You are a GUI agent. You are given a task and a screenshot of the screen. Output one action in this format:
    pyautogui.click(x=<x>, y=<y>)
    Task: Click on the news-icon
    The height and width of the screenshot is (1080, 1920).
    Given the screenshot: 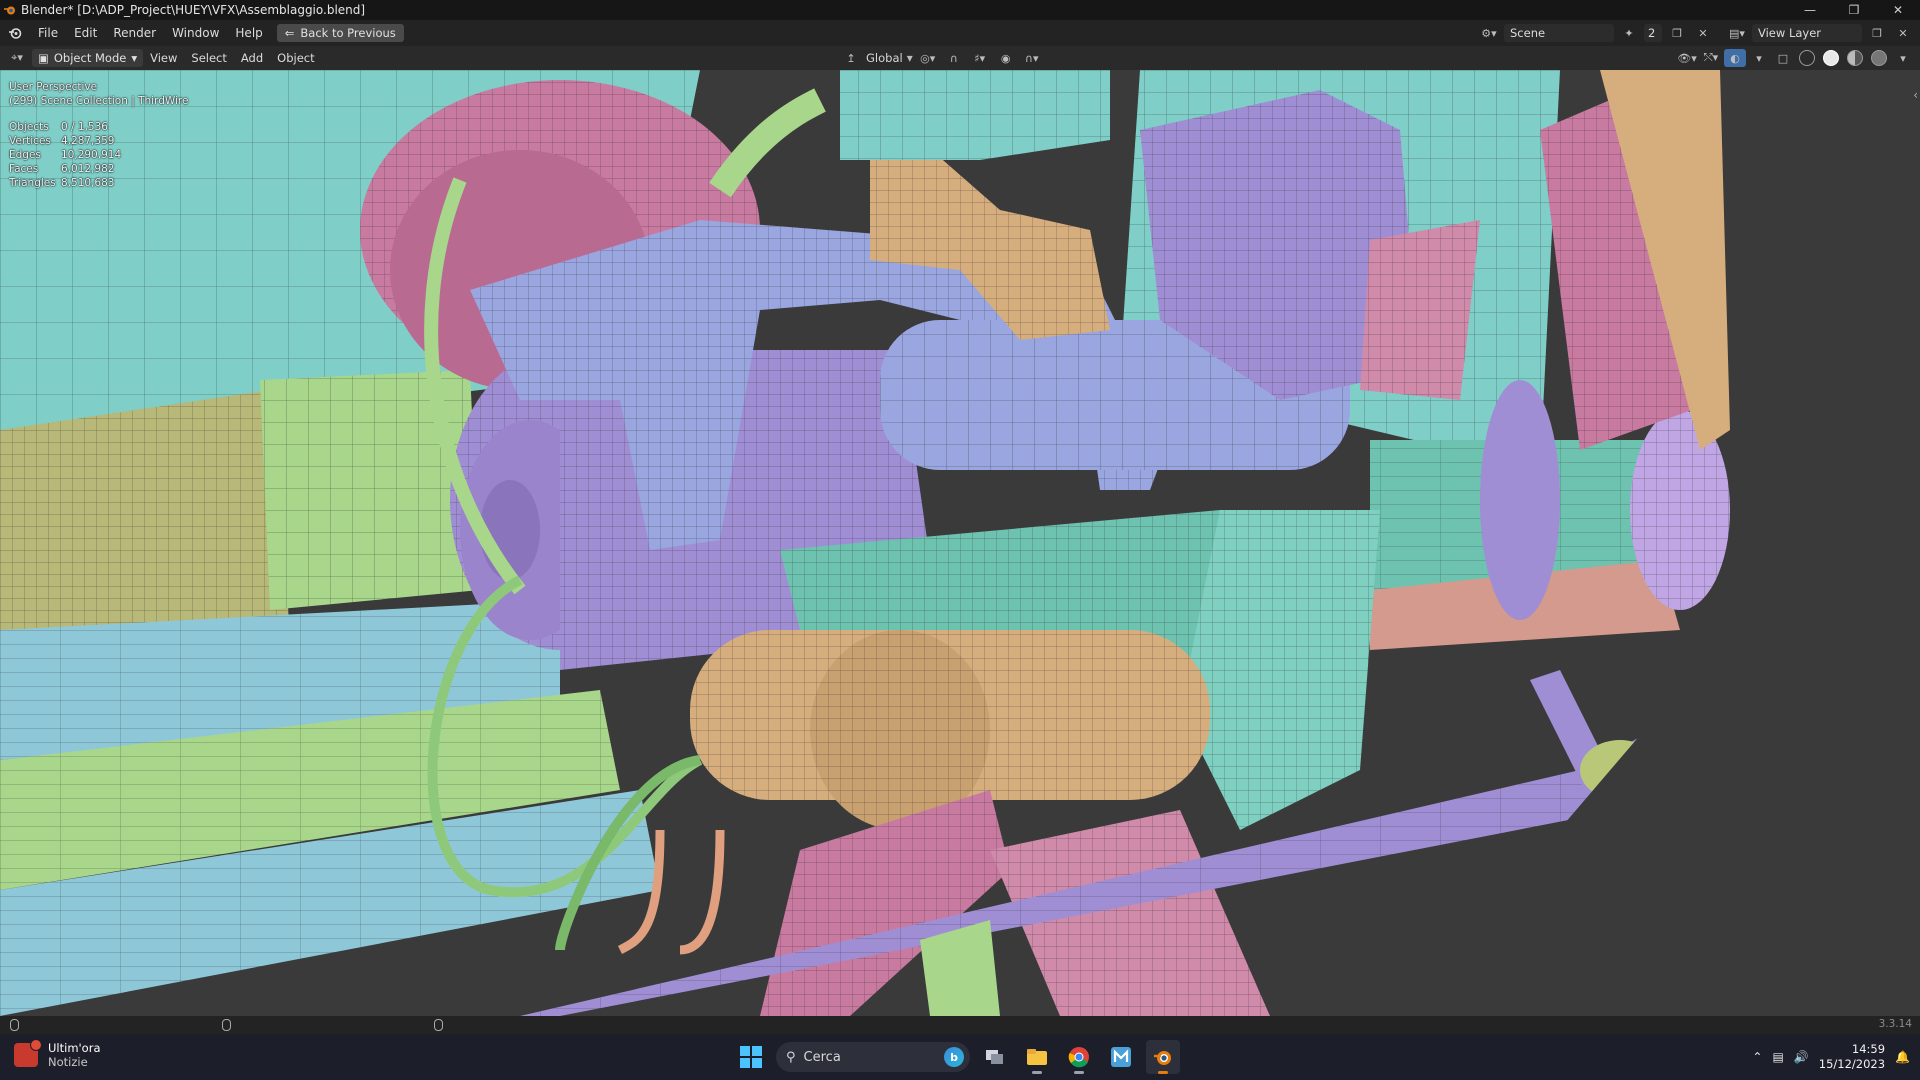 What is the action you would take?
    pyautogui.click(x=28, y=1053)
    